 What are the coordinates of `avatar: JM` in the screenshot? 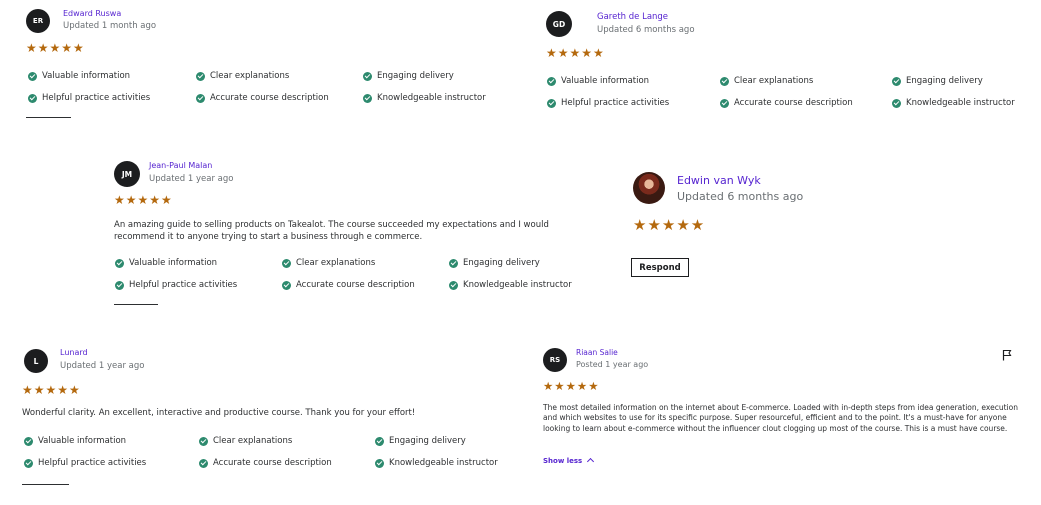 It's located at (127, 174).